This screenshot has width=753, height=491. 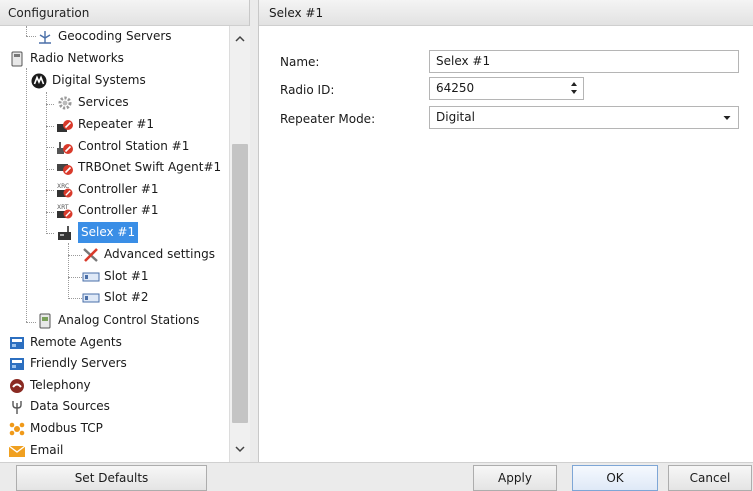 I want to click on tree-item-label: Modbus TCP, so click(x=66, y=428).